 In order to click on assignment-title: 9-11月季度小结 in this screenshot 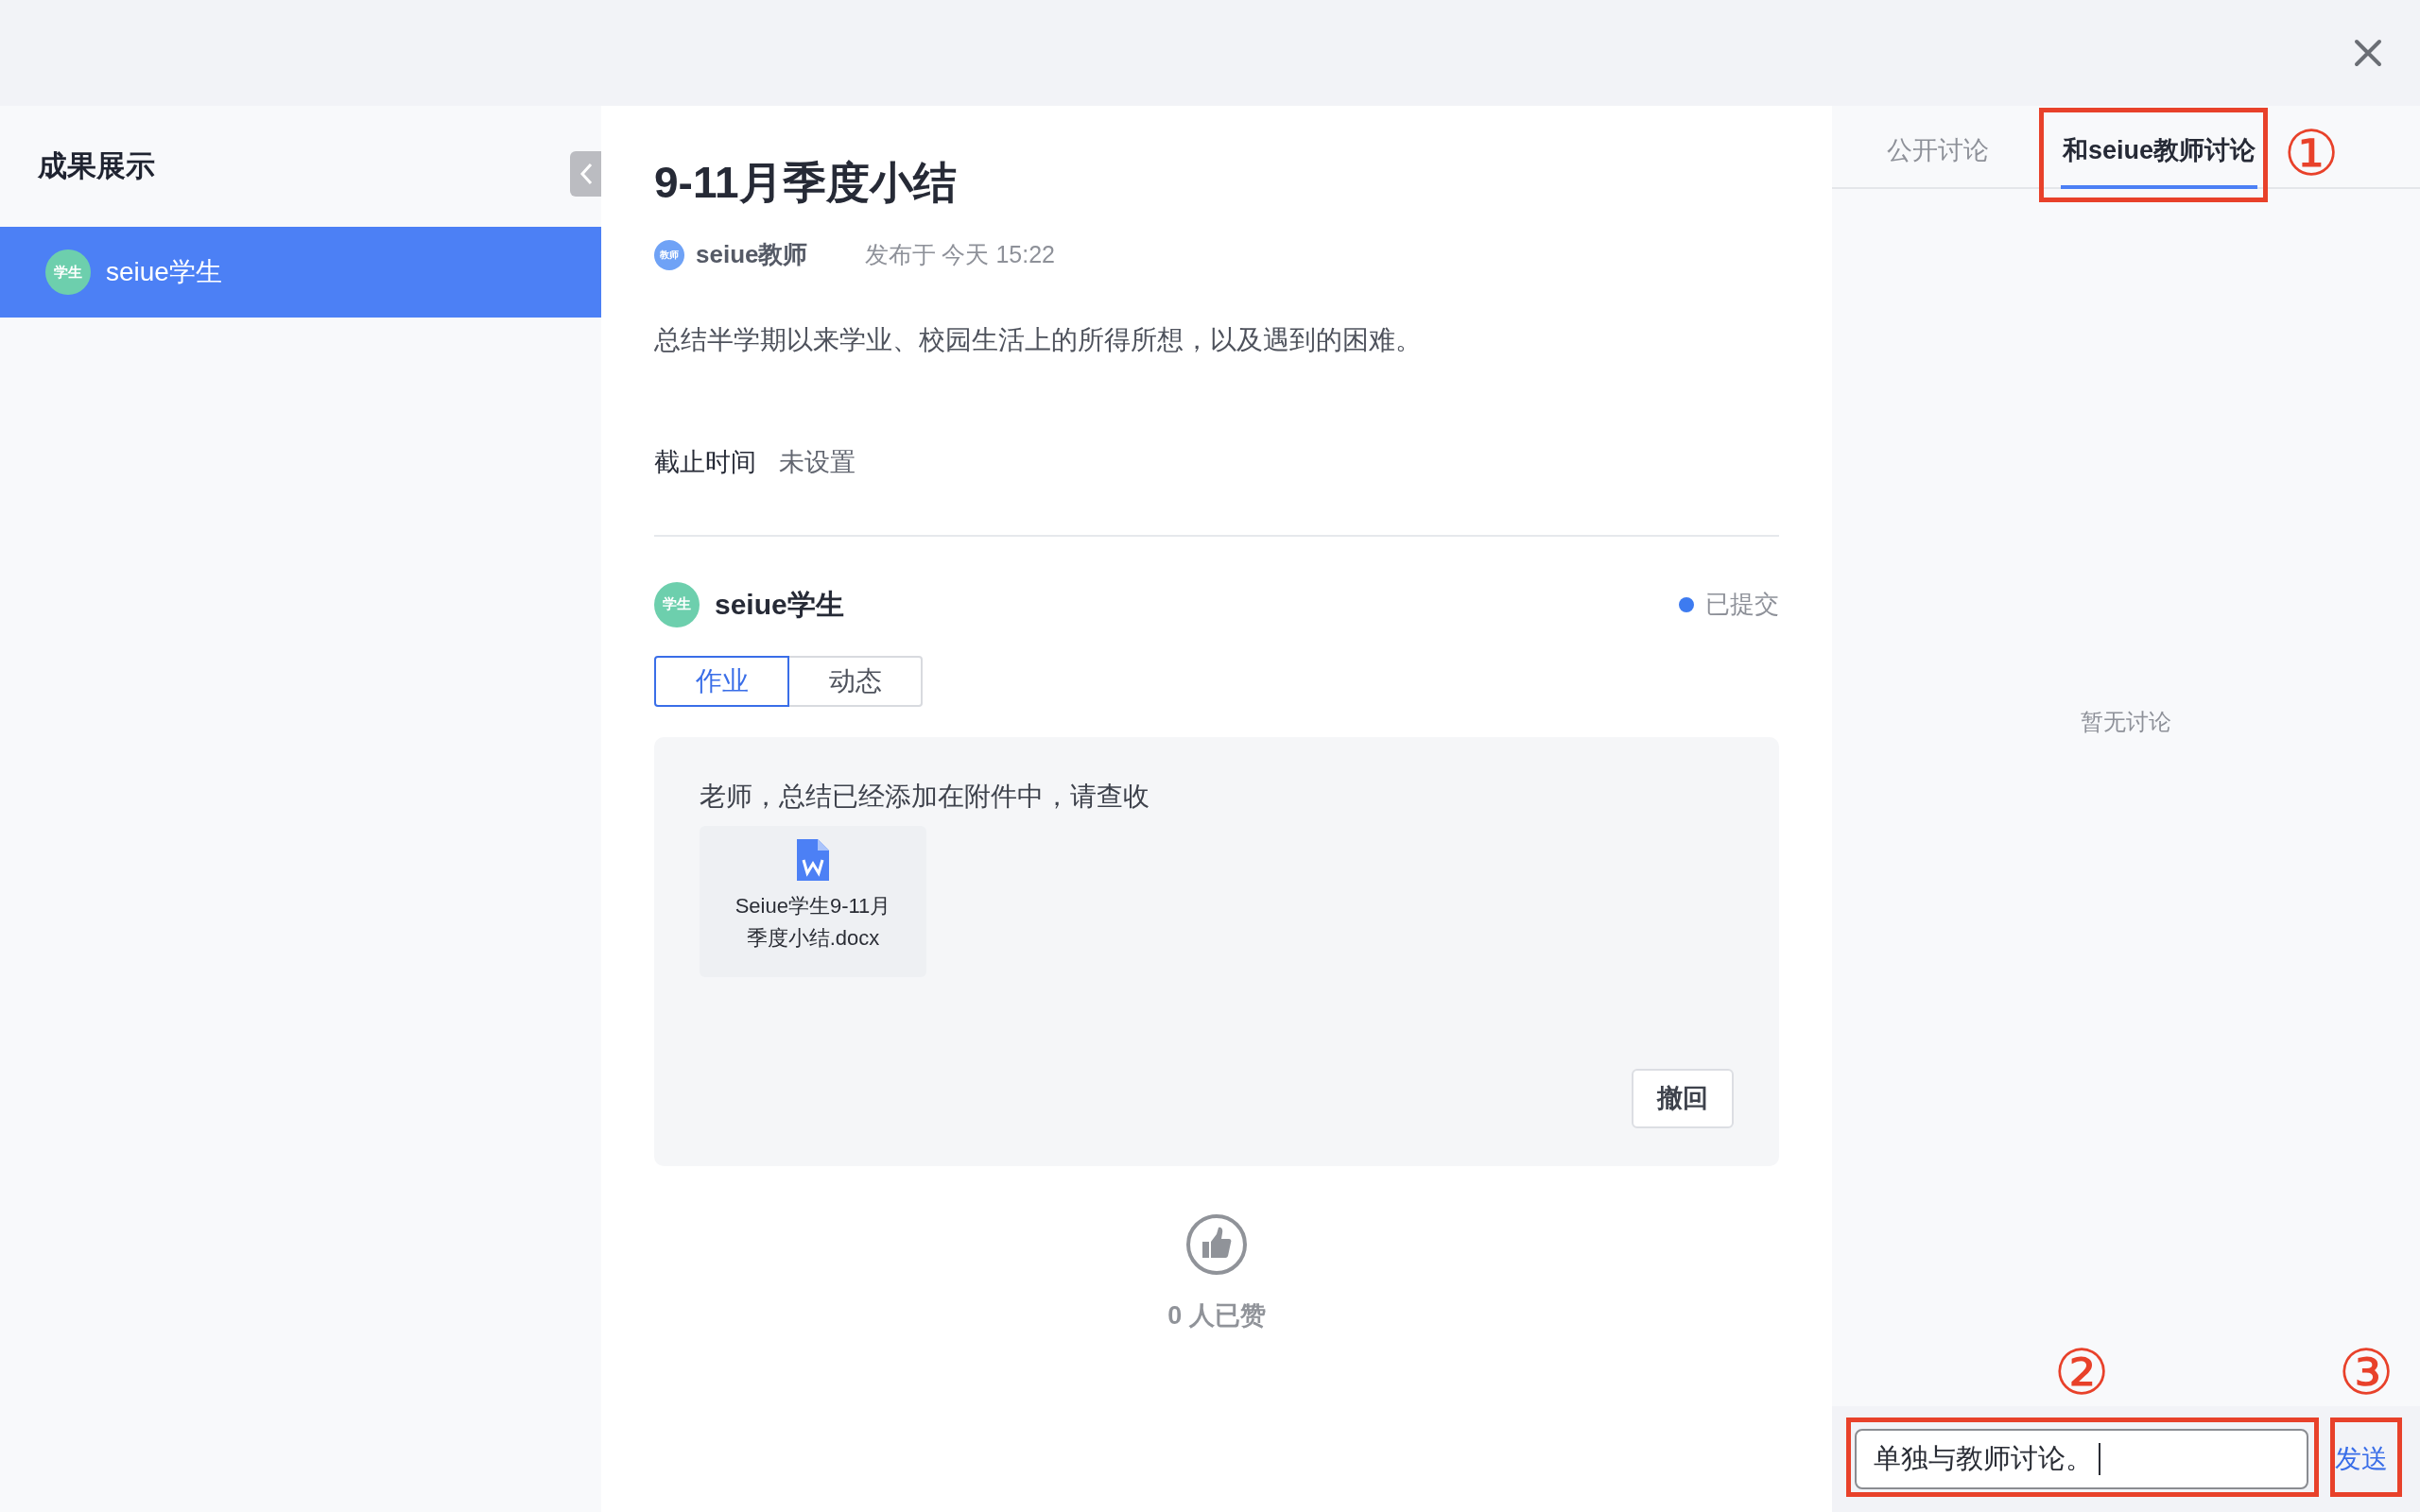, I will do `click(806, 183)`.